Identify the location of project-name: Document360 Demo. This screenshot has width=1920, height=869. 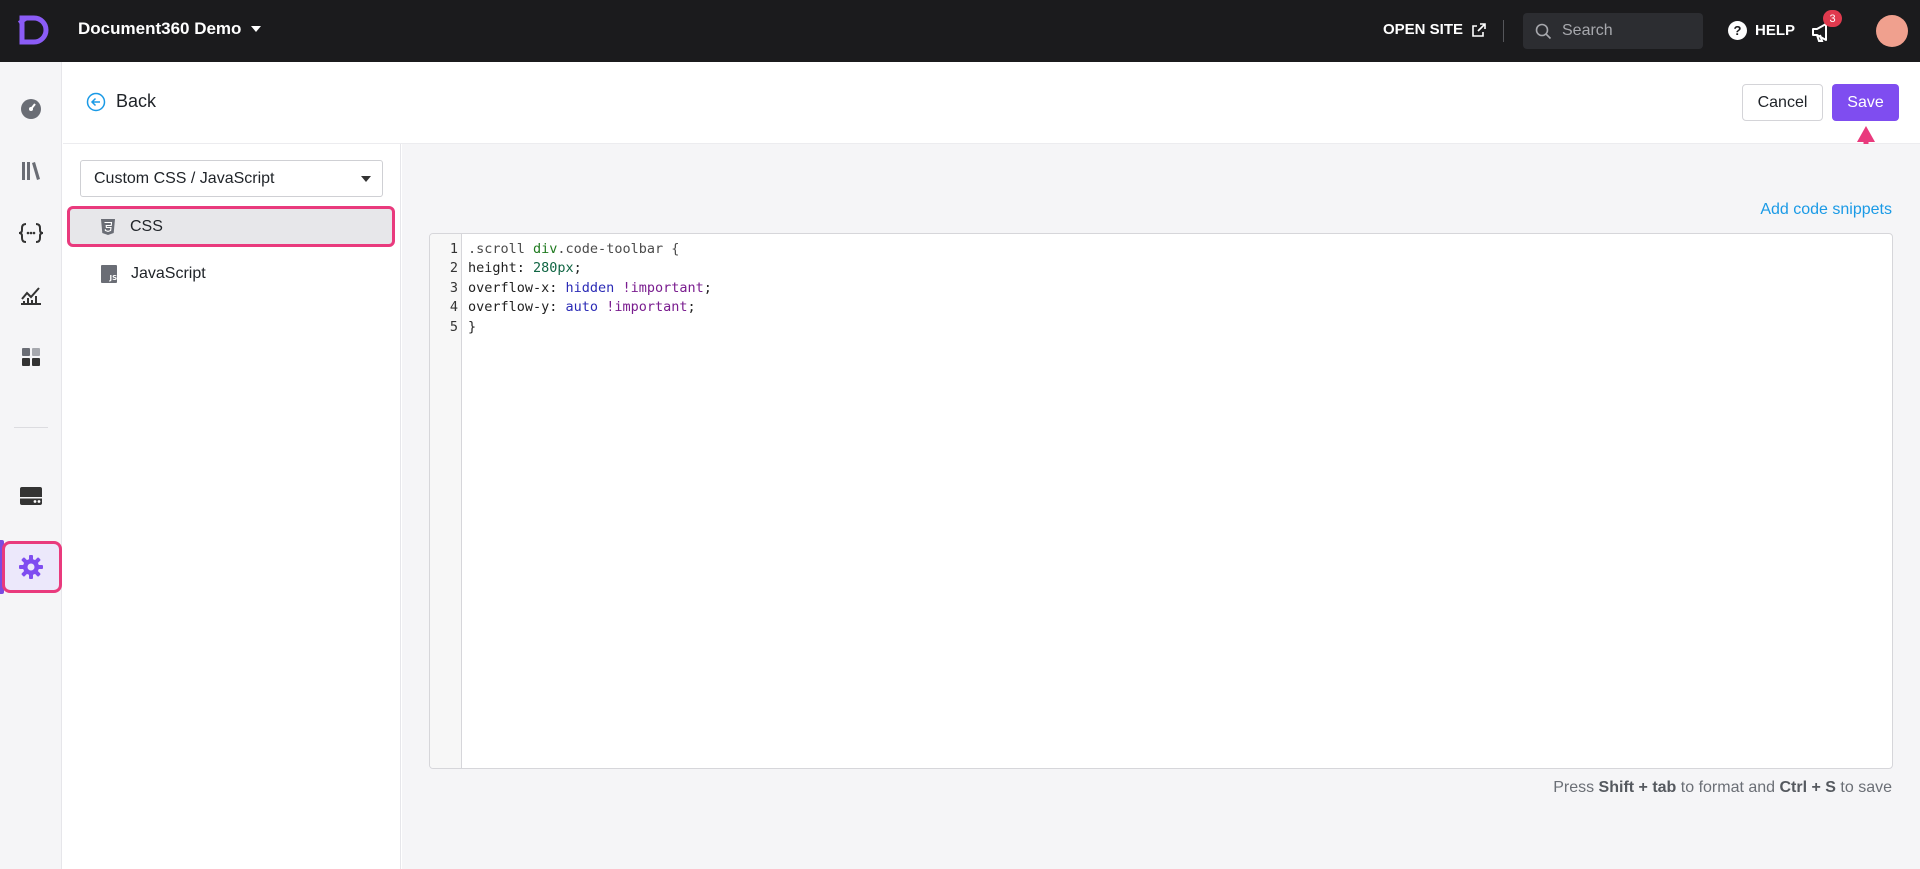
(160, 28).